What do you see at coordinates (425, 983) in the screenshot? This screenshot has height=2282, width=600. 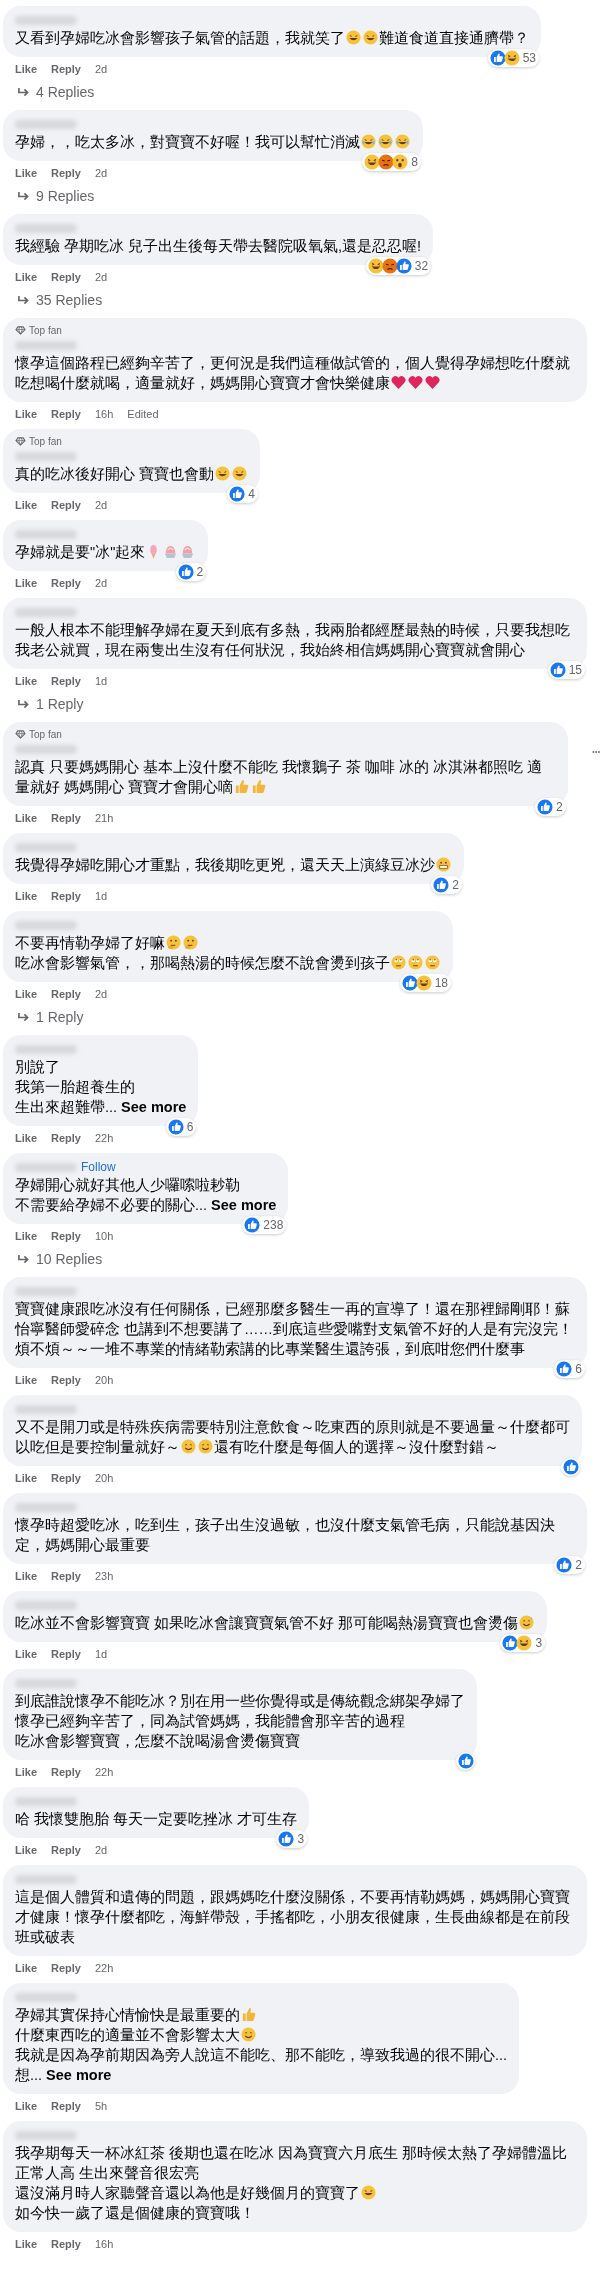 I see `reaction-badge: 18` at bounding box center [425, 983].